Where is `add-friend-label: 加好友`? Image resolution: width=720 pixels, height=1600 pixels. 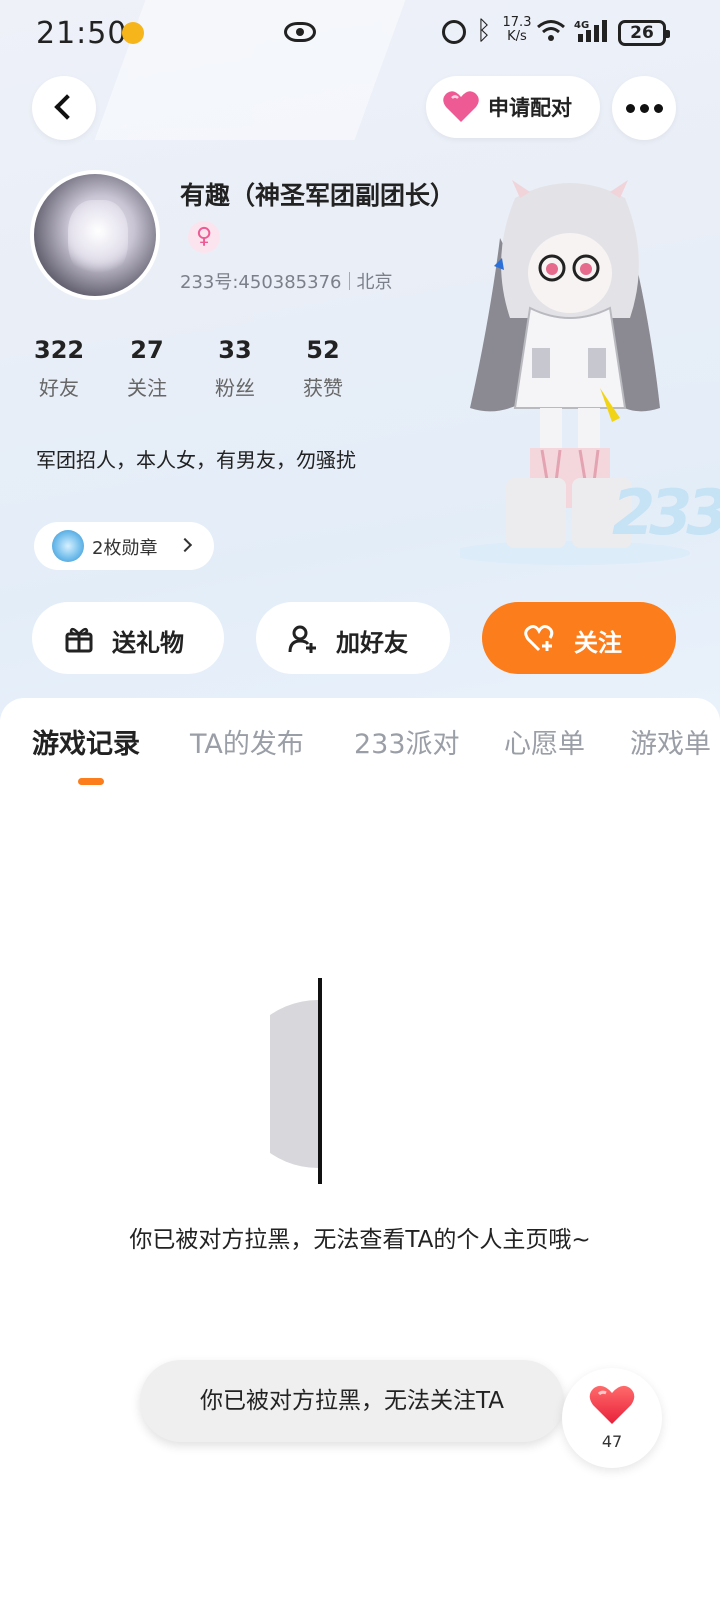
add-friend-label: 加好友 is located at coordinates (372, 643).